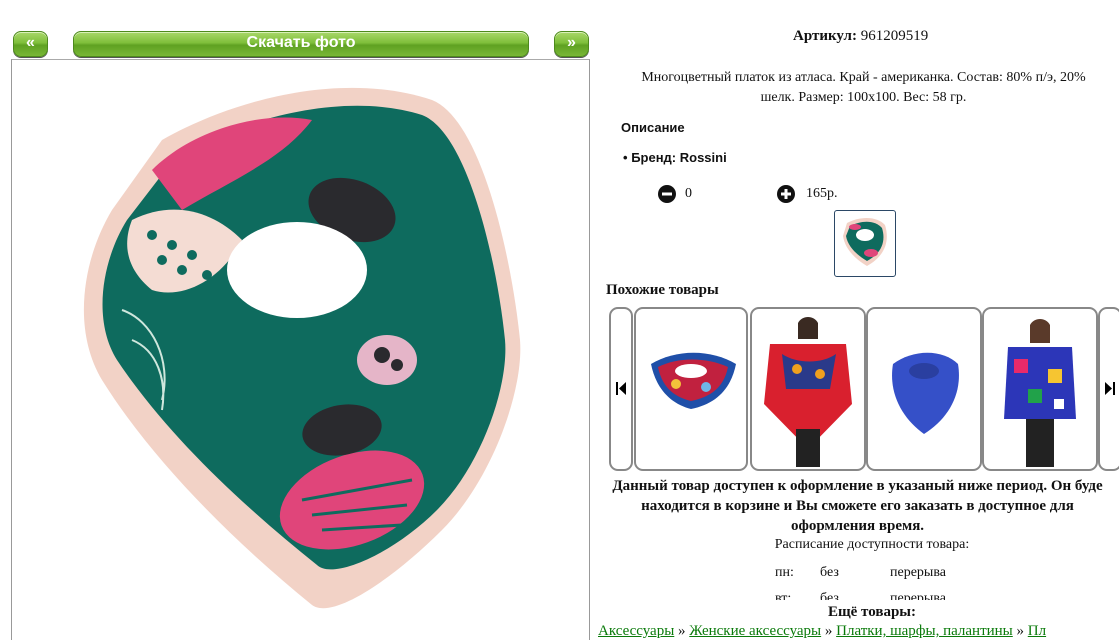 Image resolution: width=1119 pixels, height=640 pixels. Describe the element at coordinates (679, 157) in the screenshot. I see `brand-text: Бренд: Rossini` at that location.